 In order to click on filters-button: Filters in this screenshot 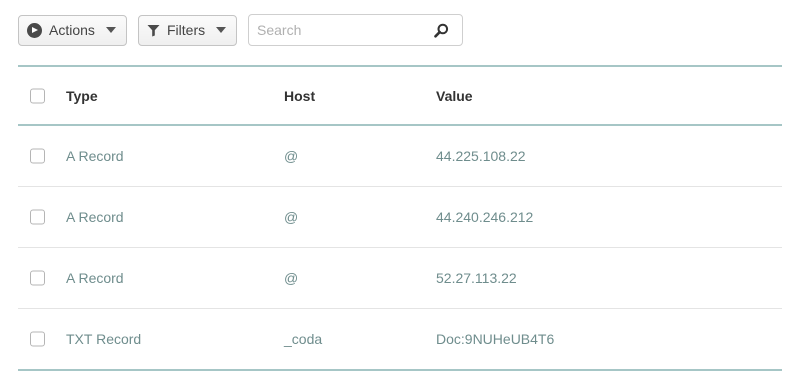, I will do `click(187, 30)`.